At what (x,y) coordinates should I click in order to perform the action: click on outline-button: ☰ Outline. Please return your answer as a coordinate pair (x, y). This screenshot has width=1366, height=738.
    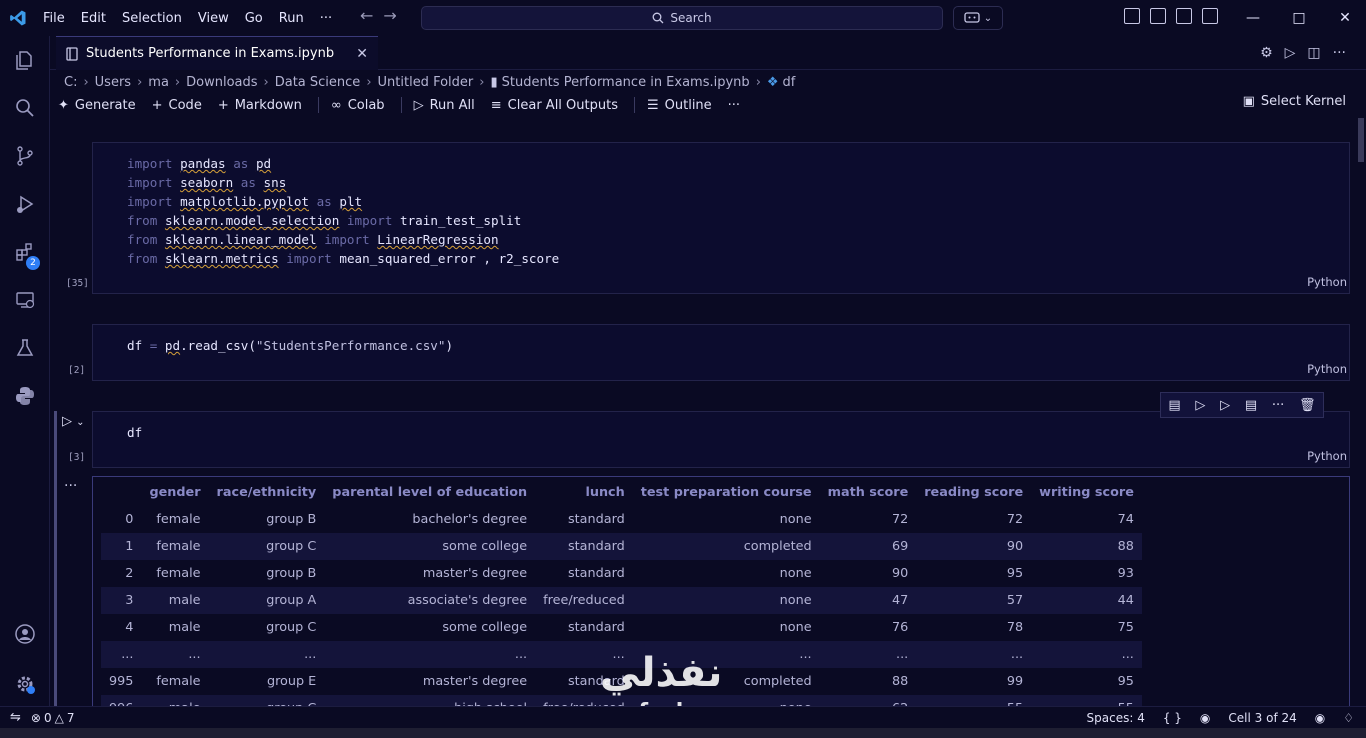
    Looking at the image, I should click on (679, 105).